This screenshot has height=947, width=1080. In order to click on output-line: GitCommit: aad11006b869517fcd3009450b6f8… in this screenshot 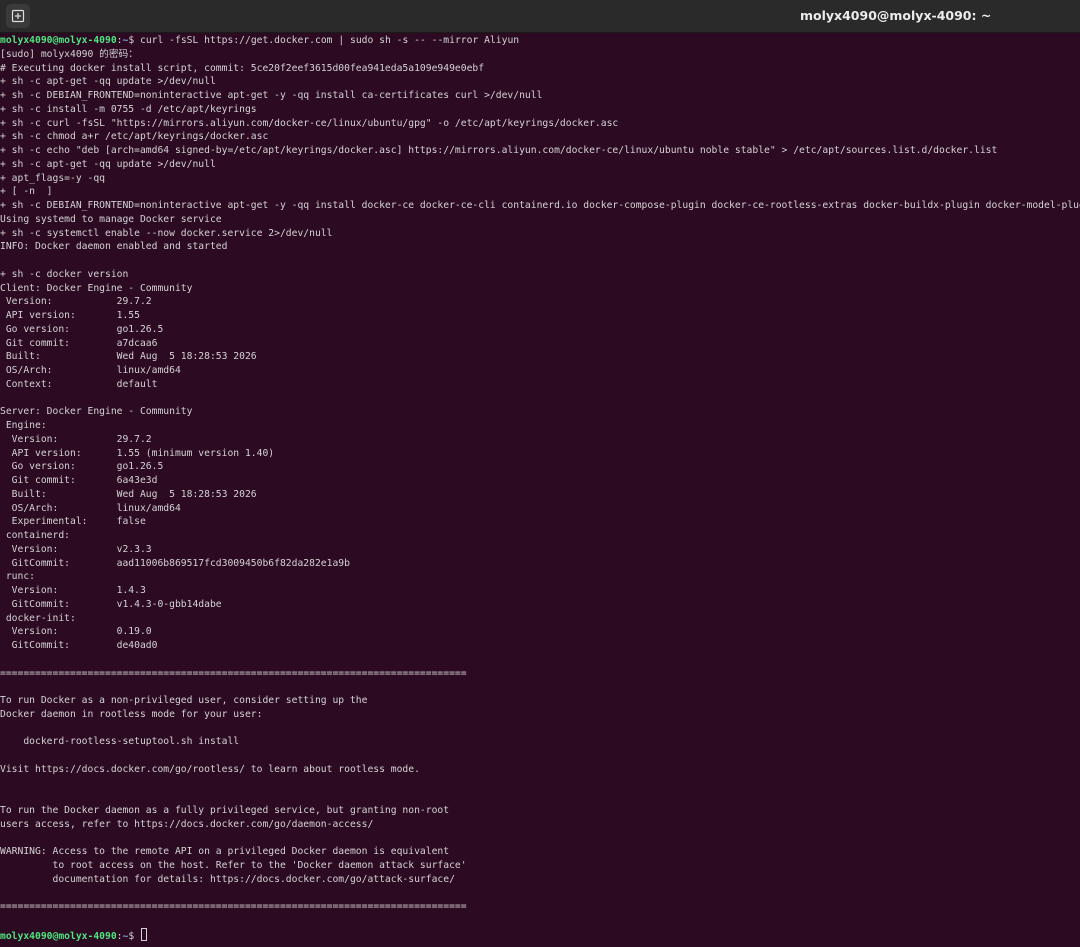, I will do `click(175, 563)`.